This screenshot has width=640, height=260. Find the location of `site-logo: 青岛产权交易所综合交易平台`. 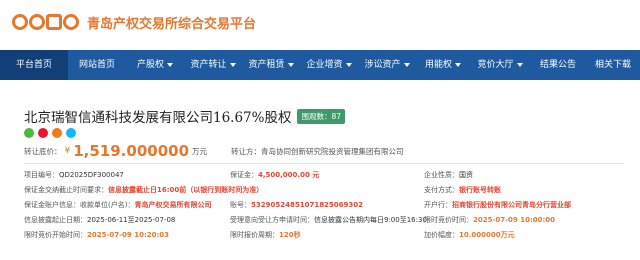

site-logo: 青岛产权交易所综合交易平台 is located at coordinates (134, 22).